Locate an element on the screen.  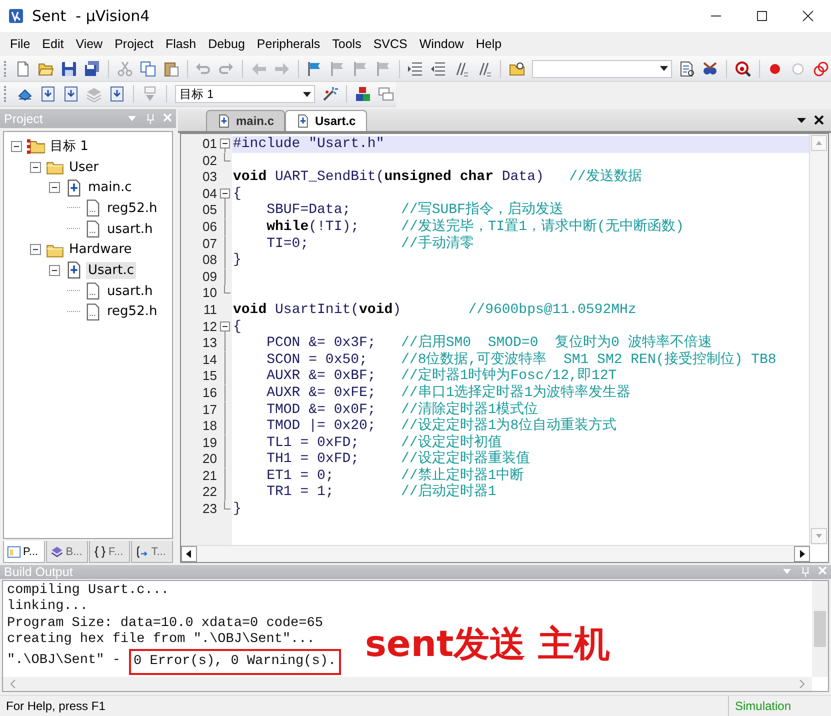
line-number: 02 is located at coordinates (210, 161).